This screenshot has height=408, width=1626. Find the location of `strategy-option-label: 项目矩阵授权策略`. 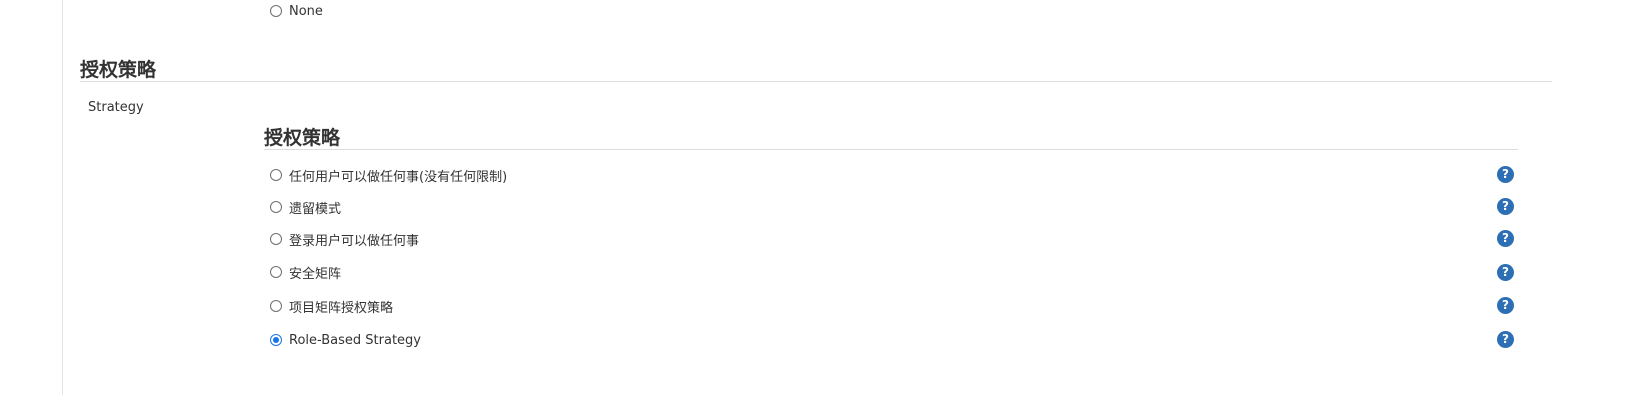

strategy-option-label: 项目矩阵授权策略 is located at coordinates (341, 308).